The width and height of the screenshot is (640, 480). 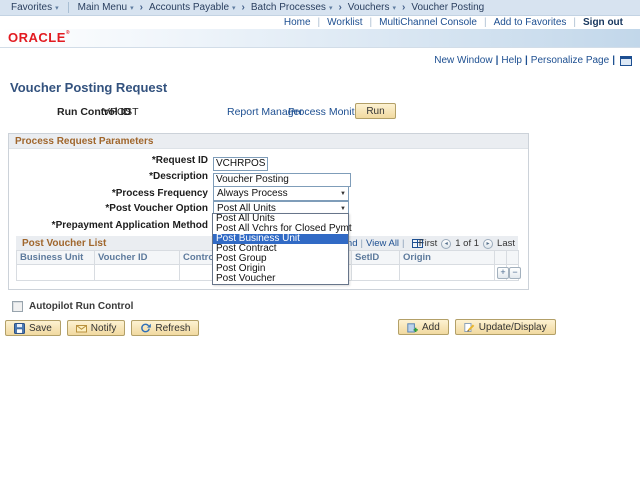 I want to click on page-title: Voucher Posting Request, so click(x=89, y=87).